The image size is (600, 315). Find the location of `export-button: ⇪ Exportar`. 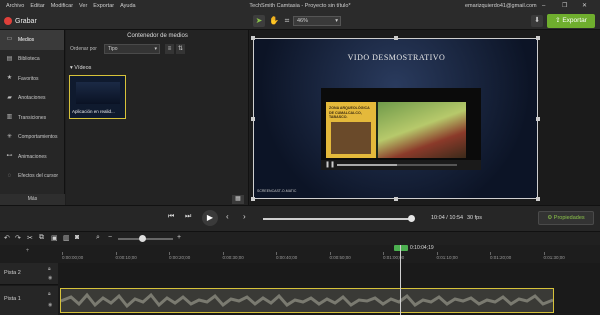

export-button: ⇪ Exportar is located at coordinates (571, 21).